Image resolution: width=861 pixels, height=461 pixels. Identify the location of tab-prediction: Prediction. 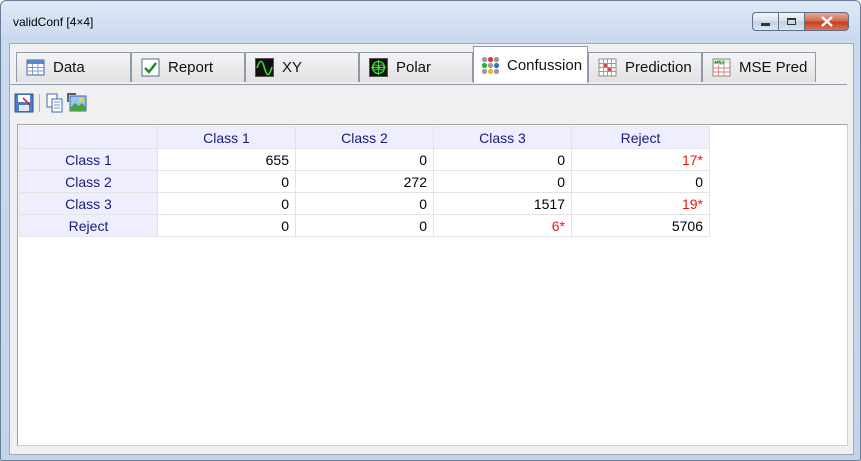
(645, 67).